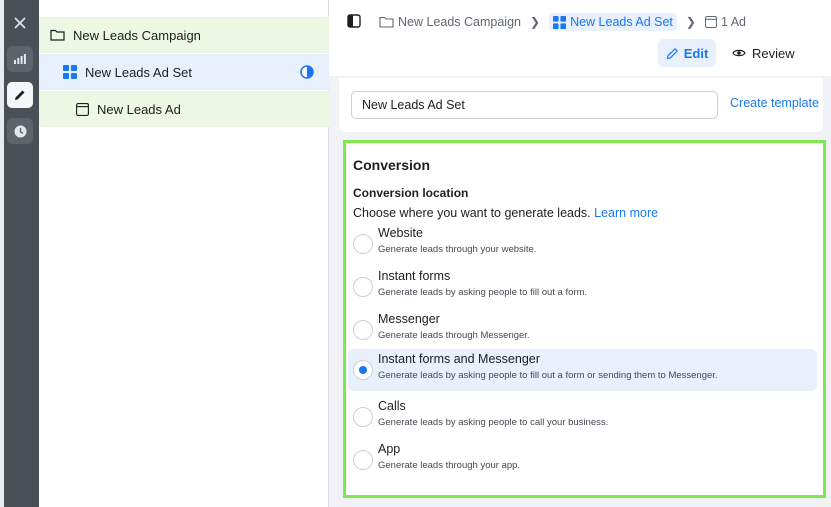  I want to click on option-description: Generate leads through Messenger., so click(454, 335).